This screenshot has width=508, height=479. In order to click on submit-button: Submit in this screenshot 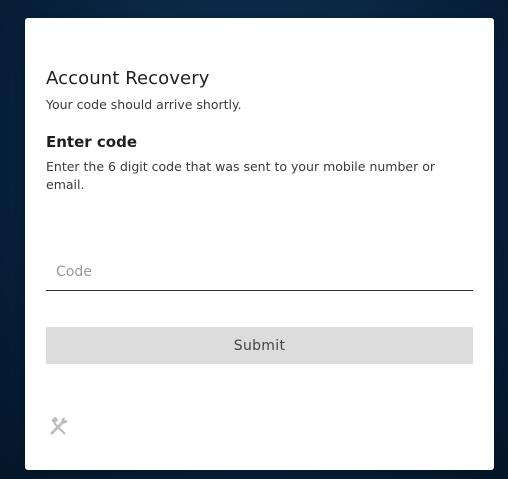, I will do `click(259, 345)`.